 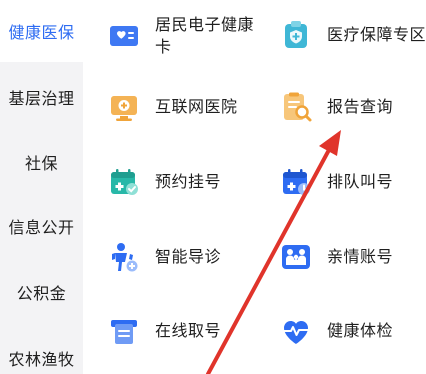 What do you see at coordinates (296, 257) in the screenshot?
I see `family-account-icon` at bounding box center [296, 257].